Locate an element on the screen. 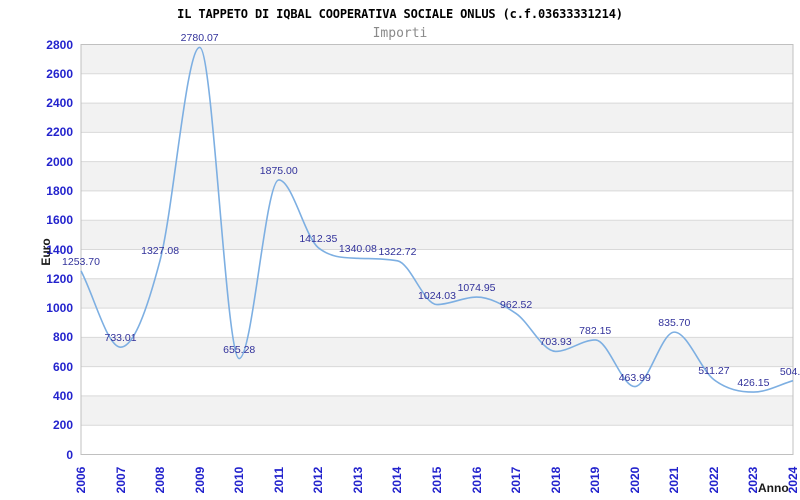 Image resolution: width=800 pixels, height=500 pixels. x-tick-label: 2016 is located at coordinates (476, 480).